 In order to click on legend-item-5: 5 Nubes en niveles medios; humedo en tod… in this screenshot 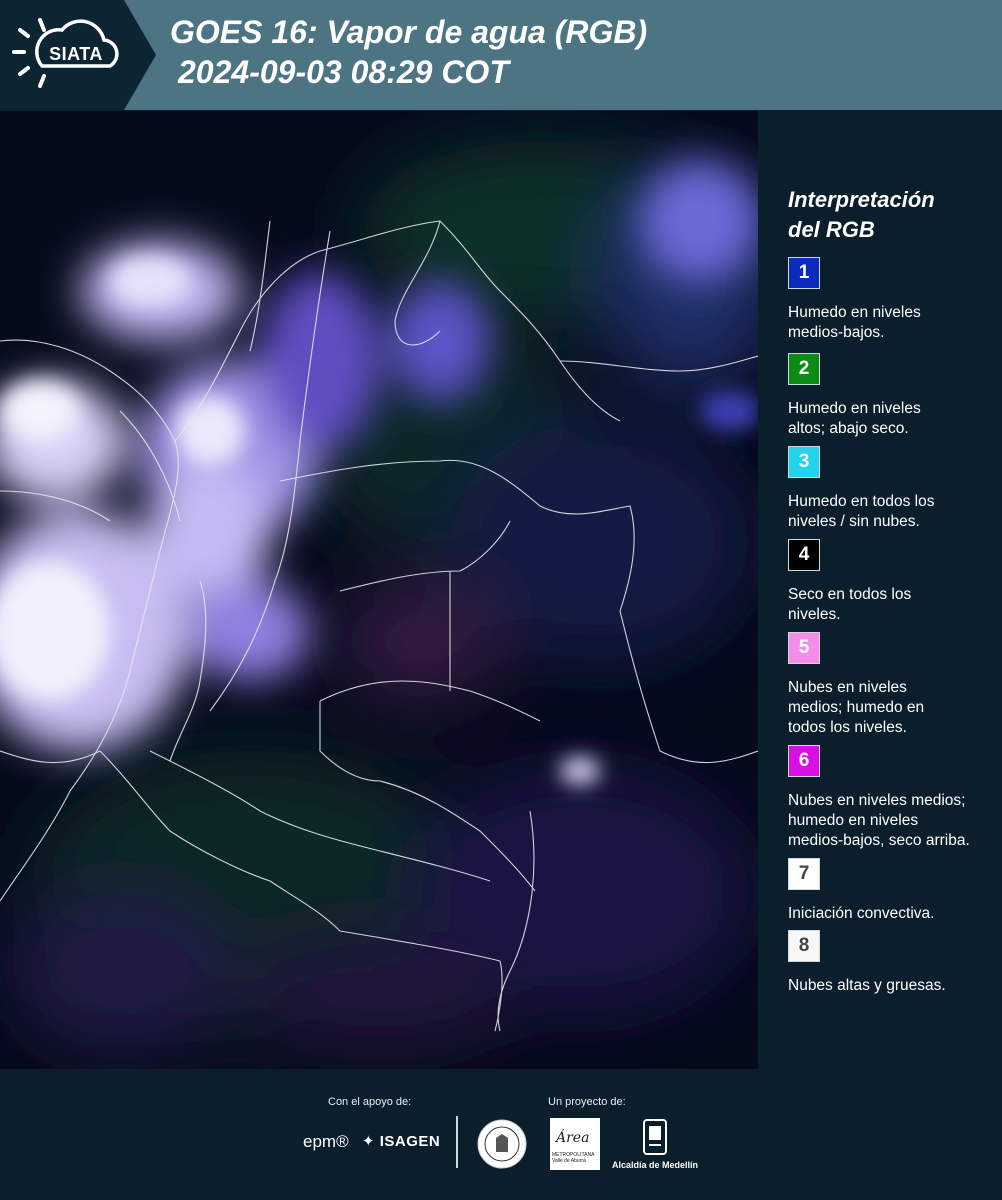, I will do `click(893, 685)`.